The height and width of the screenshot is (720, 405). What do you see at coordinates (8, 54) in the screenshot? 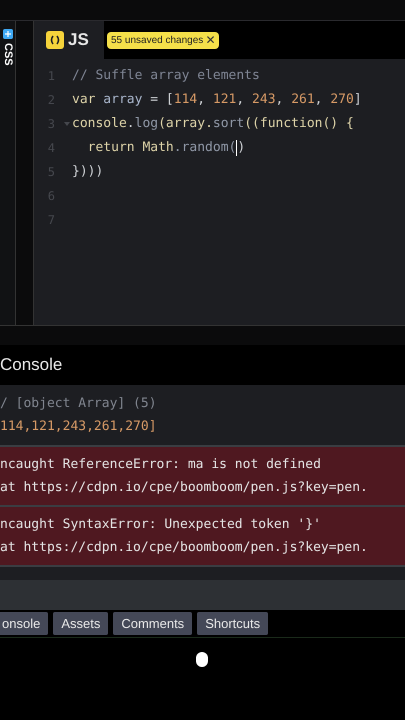
I see `sidebar-tab: CSS` at bounding box center [8, 54].